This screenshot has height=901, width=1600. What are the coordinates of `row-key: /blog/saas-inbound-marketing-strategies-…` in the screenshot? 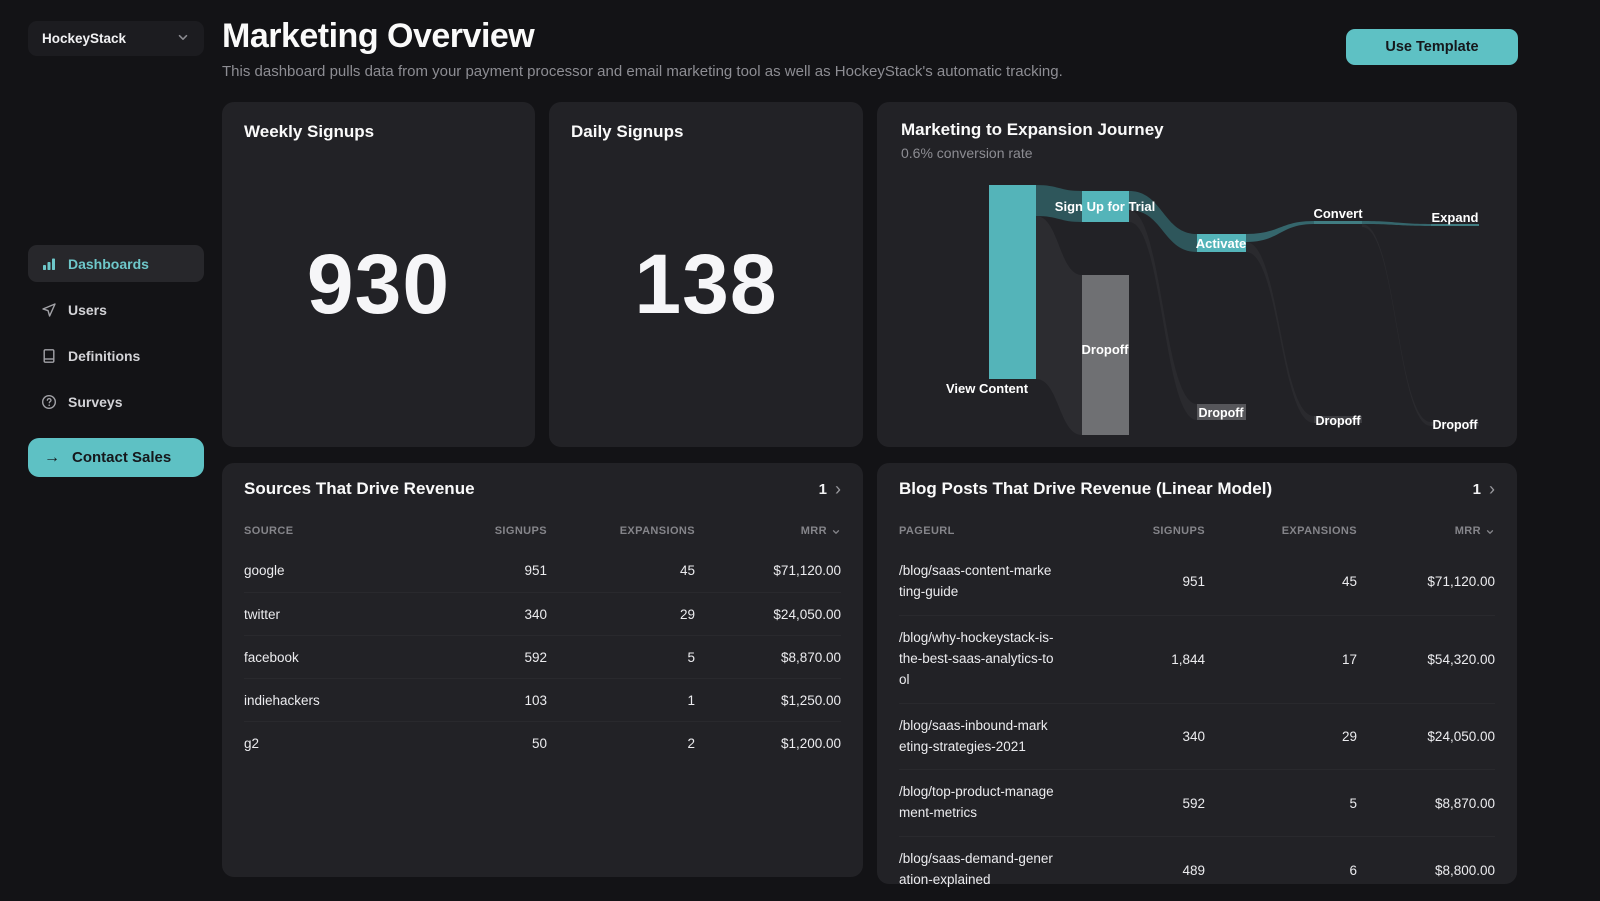 It's located at (973, 735).